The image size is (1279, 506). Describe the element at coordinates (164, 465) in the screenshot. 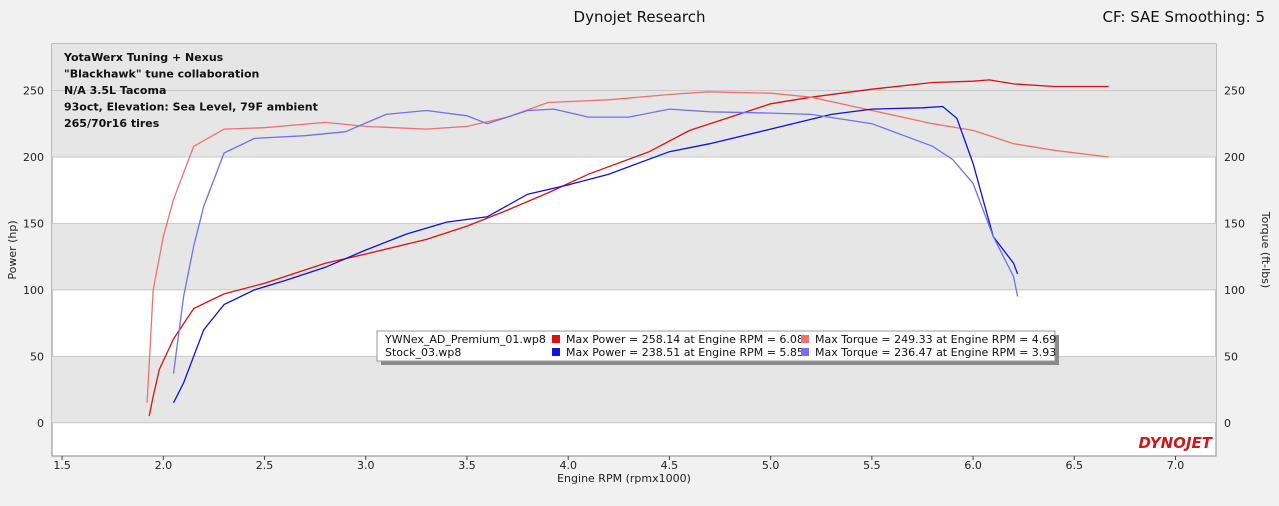

I see `x-tick-label: 2.0` at that location.